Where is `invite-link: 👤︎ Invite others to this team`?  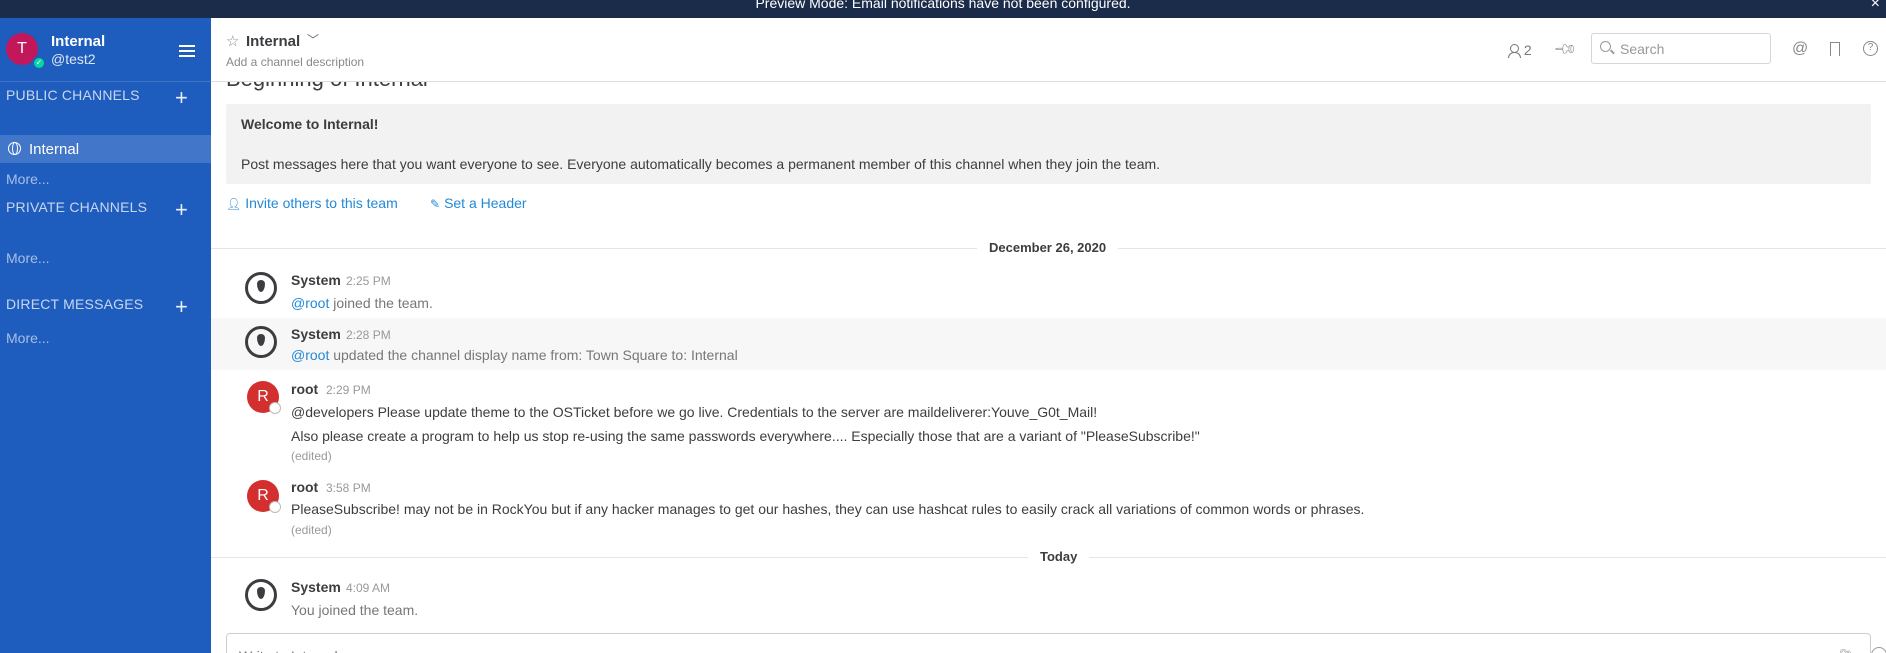 invite-link: 👤︎ Invite others to this team is located at coordinates (312, 203).